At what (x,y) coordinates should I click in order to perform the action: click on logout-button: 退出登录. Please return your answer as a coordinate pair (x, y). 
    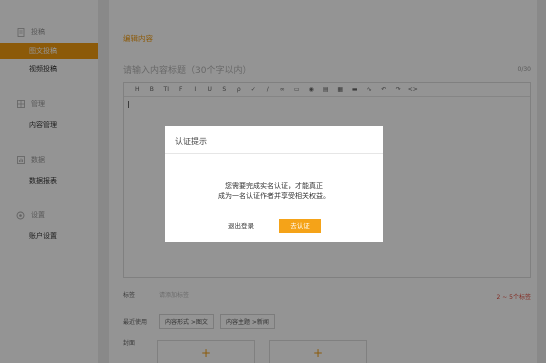
    Looking at the image, I should click on (241, 226).